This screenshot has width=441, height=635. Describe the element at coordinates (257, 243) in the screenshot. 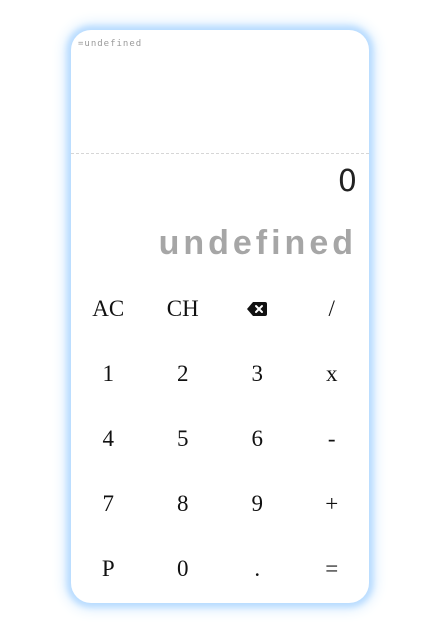

I see `result-display: undefined` at that location.